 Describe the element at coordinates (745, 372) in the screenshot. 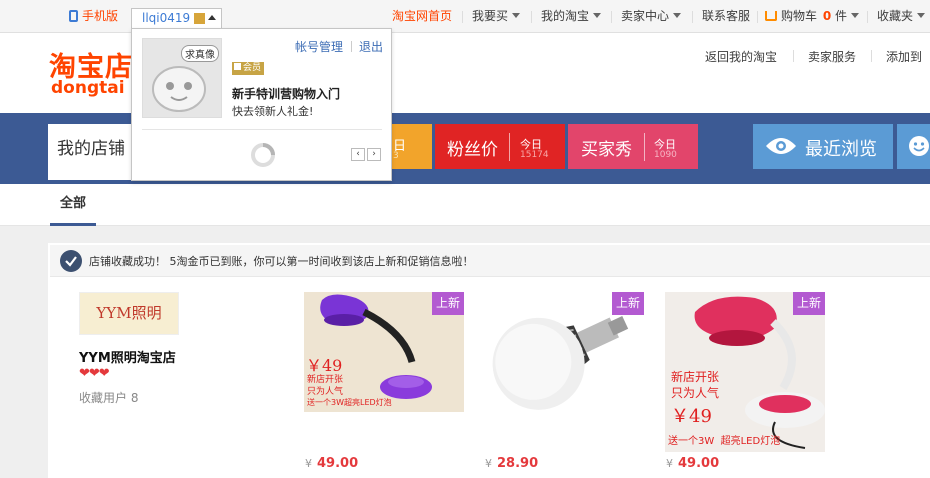

I see `product-image: 新店开张 只为人气 ￥49 送一个3W 超亮LED灯泡` at that location.